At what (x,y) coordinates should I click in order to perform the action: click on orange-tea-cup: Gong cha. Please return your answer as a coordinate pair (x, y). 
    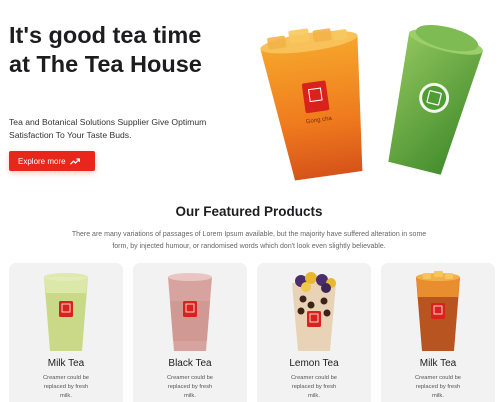
    Looking at the image, I should click on (311, 104).